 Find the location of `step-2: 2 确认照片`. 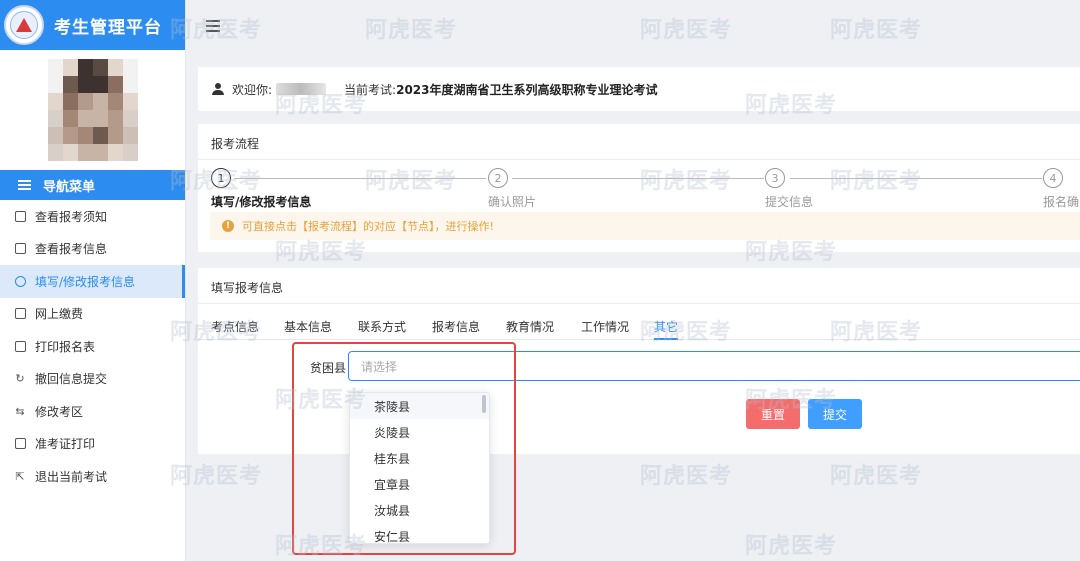

step-2: 2 确认照片 is located at coordinates (512, 189).